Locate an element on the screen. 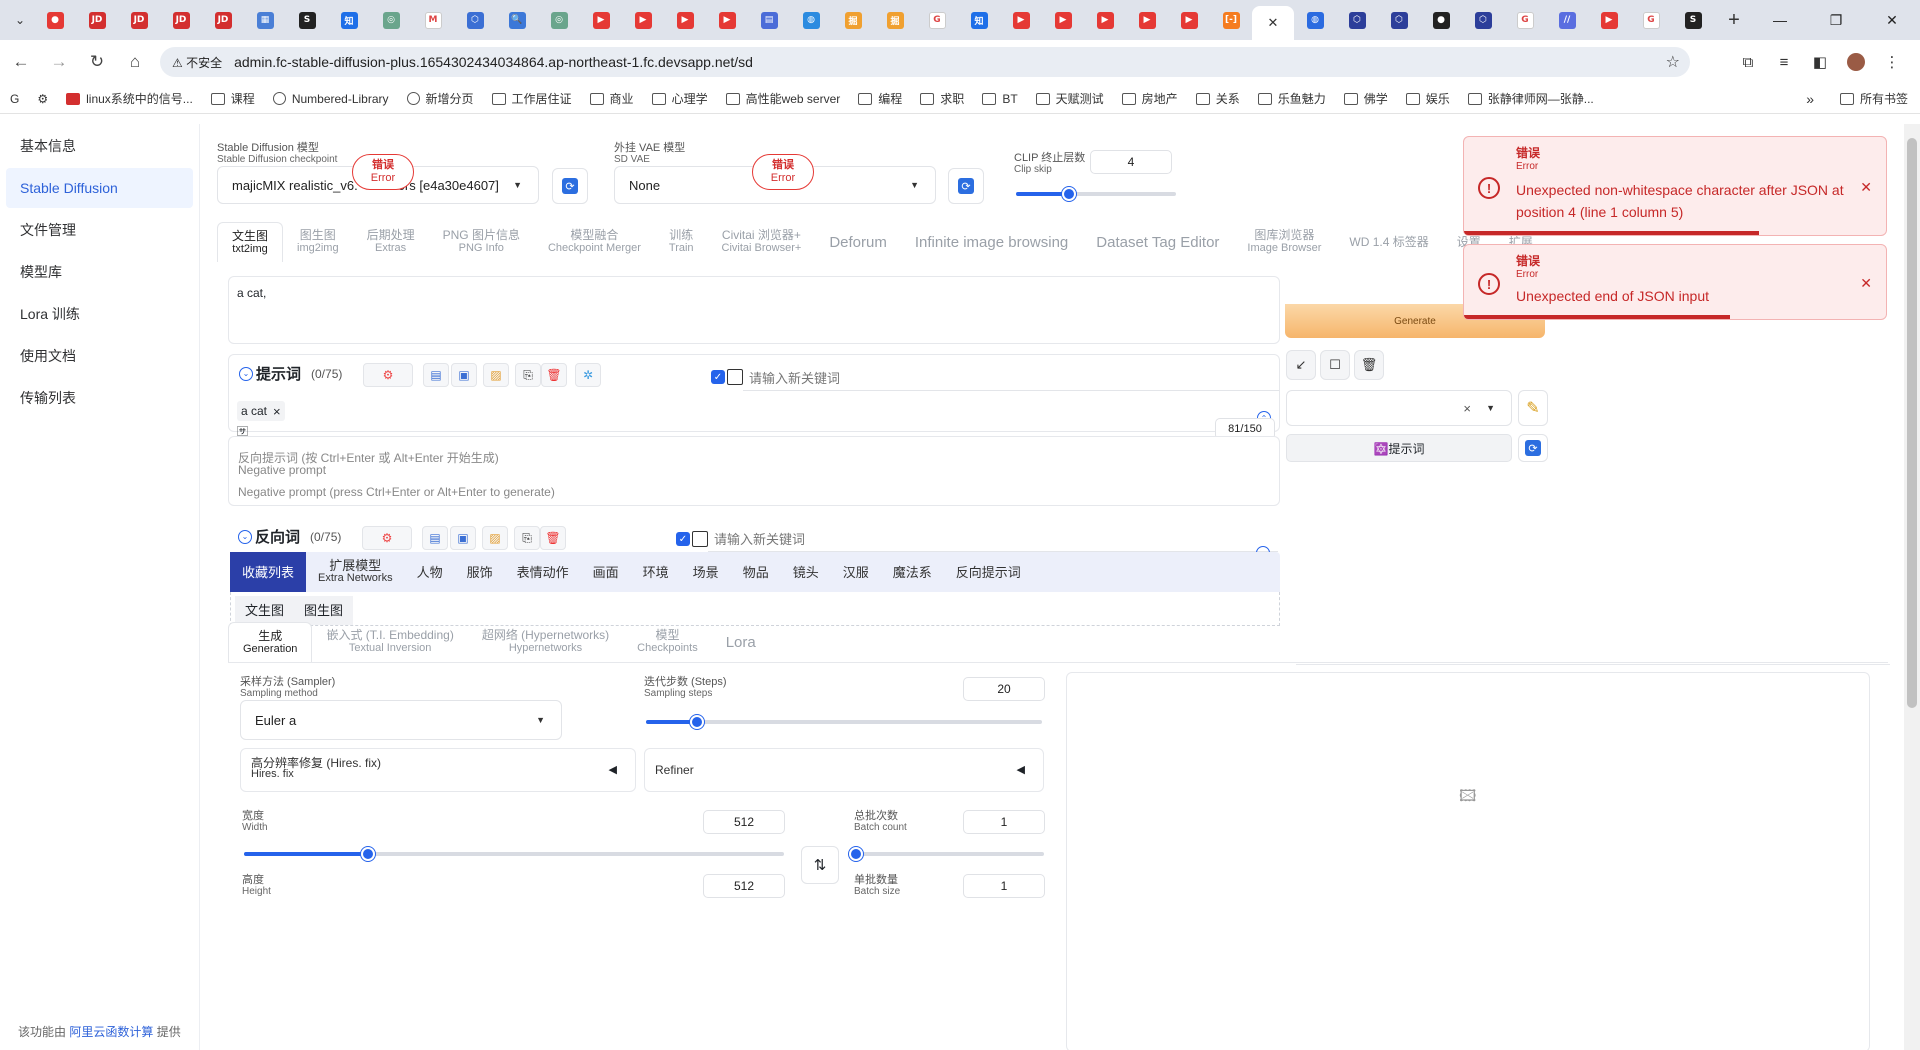 The width and height of the screenshot is (1920, 1050). category-tab: 魔法系 is located at coordinates (912, 572).